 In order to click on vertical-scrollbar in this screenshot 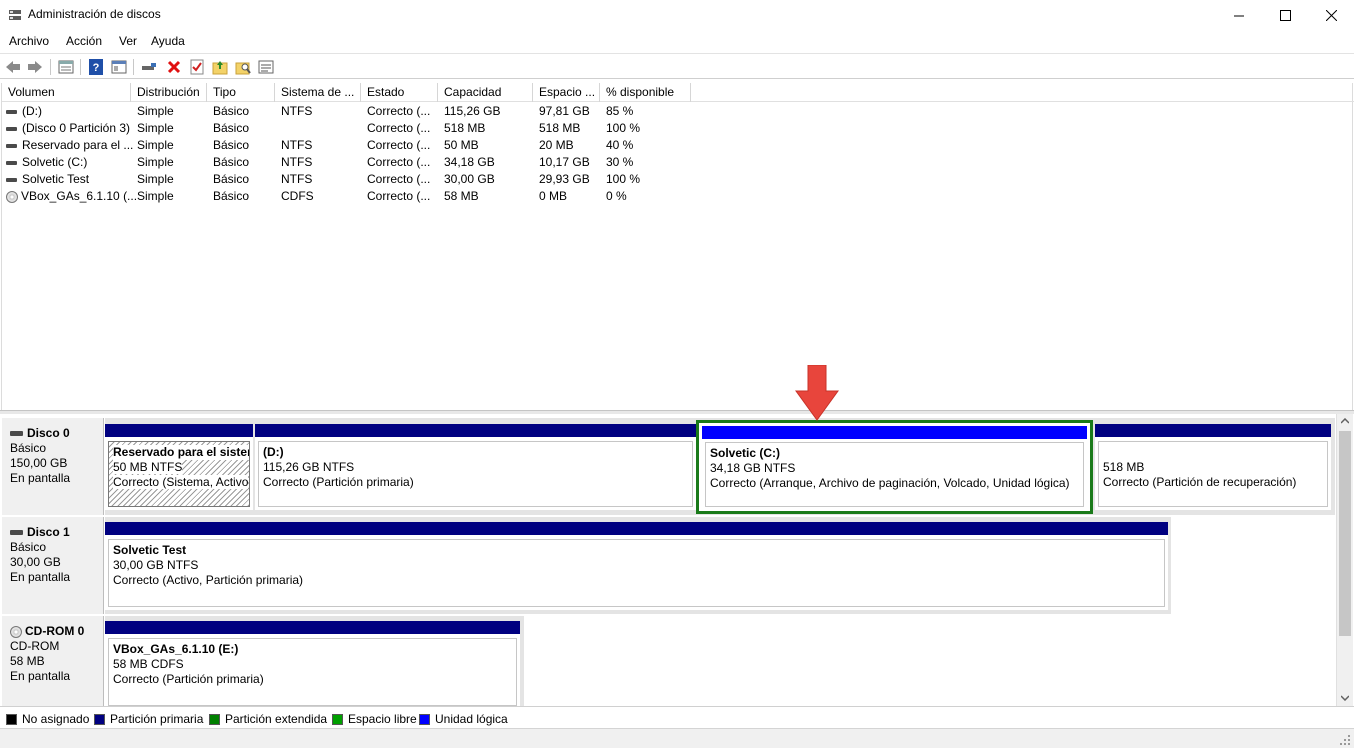, I will do `click(1344, 560)`.